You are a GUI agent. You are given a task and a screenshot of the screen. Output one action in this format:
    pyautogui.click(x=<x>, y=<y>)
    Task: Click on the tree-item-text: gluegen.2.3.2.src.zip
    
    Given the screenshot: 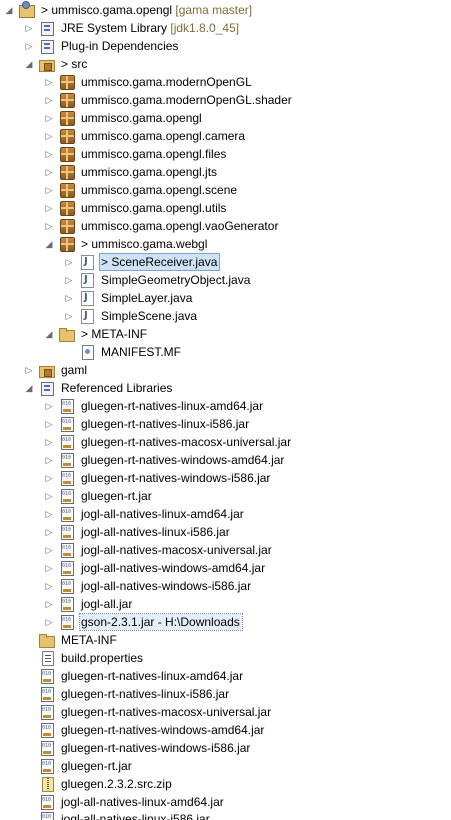 What is the action you would take?
    pyautogui.click(x=116, y=784)
    